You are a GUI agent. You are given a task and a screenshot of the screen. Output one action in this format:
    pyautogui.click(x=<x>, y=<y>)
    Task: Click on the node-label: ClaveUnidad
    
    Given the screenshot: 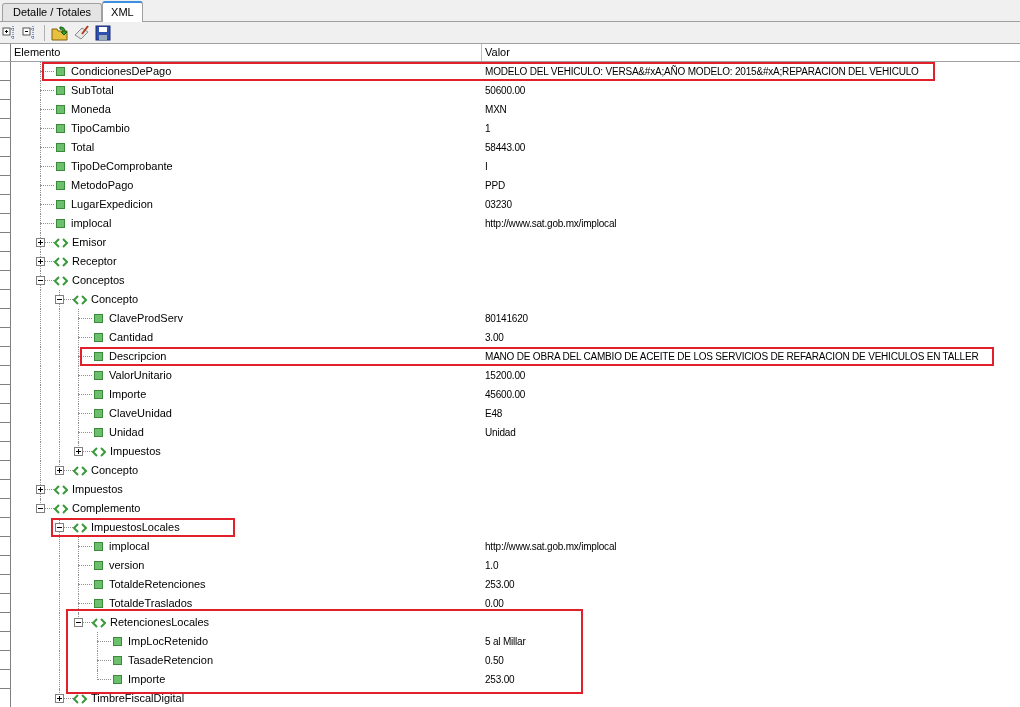 What is the action you would take?
    pyautogui.click(x=140, y=413)
    